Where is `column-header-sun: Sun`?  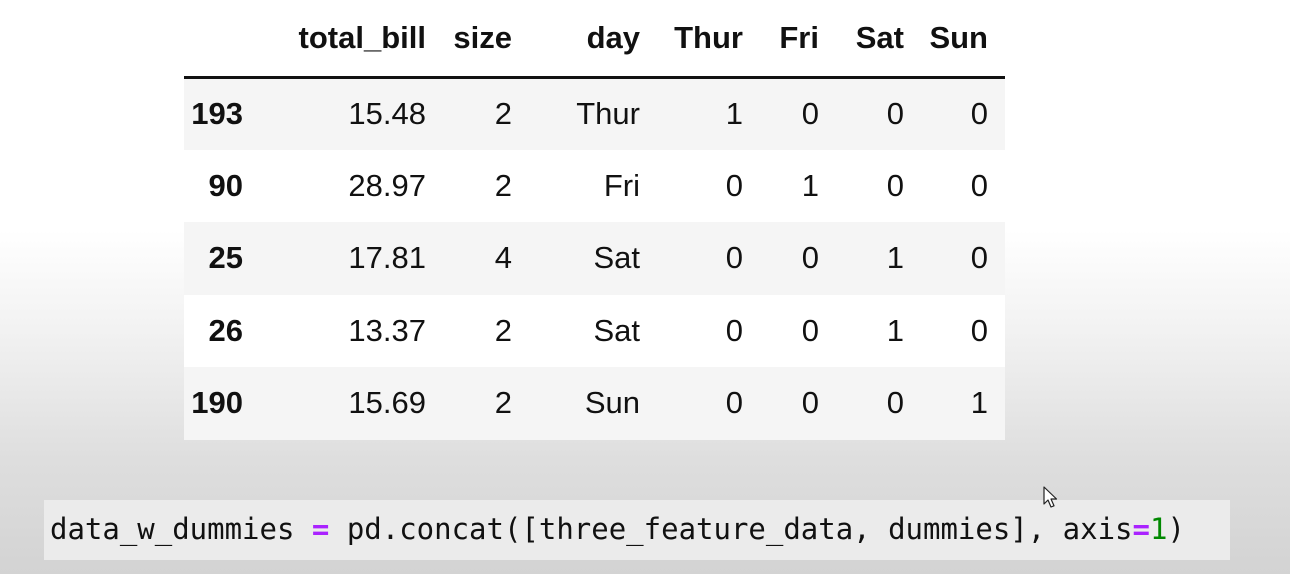 column-header-sun: Sun is located at coordinates (963, 39).